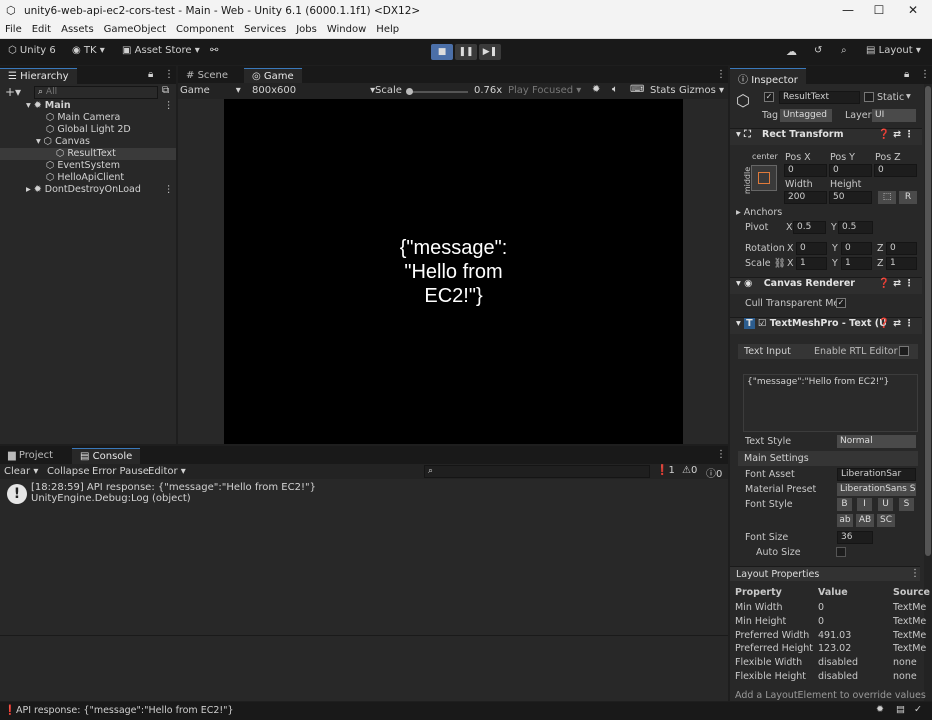  I want to click on inspector-lock-icon: 🔒︎, so click(906, 74).